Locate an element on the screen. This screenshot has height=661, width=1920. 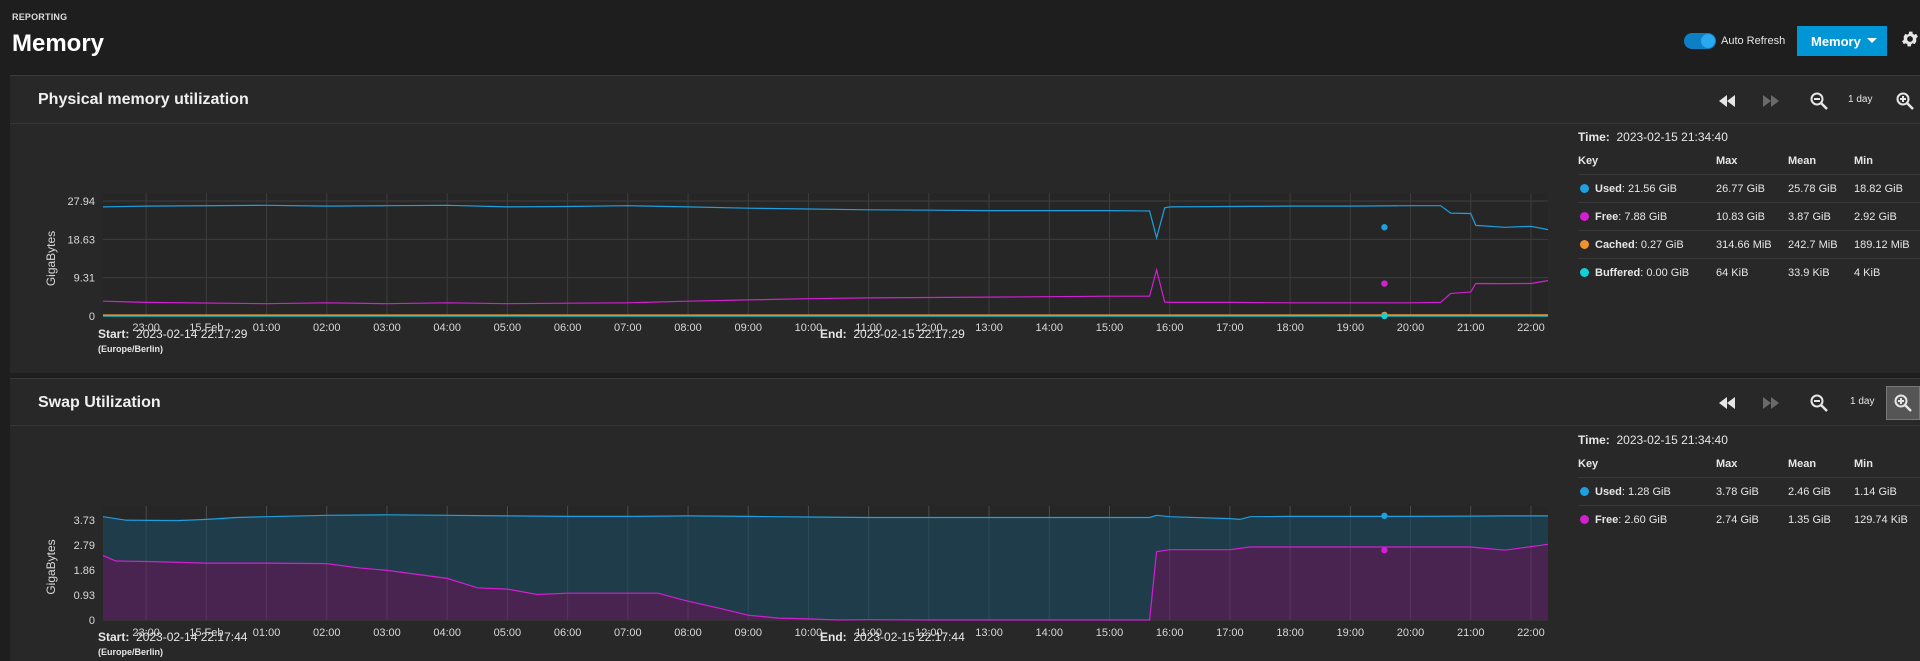
legend-header-min: Min is located at coordinates (1887, 161).